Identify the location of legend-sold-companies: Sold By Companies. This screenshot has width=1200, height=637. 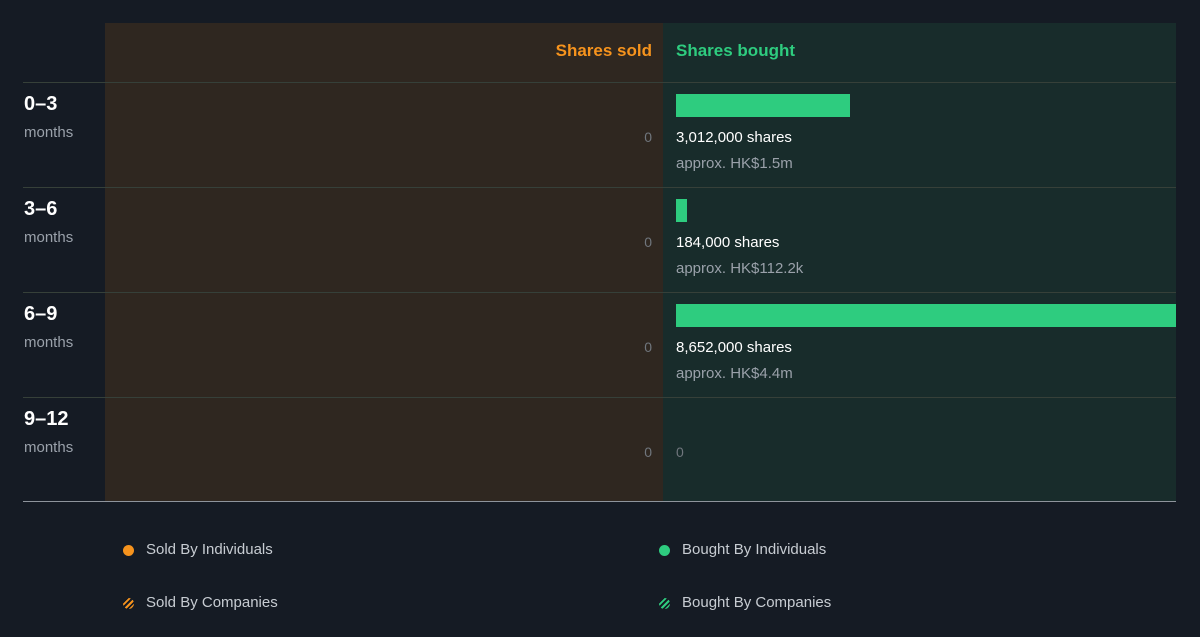
(212, 602).